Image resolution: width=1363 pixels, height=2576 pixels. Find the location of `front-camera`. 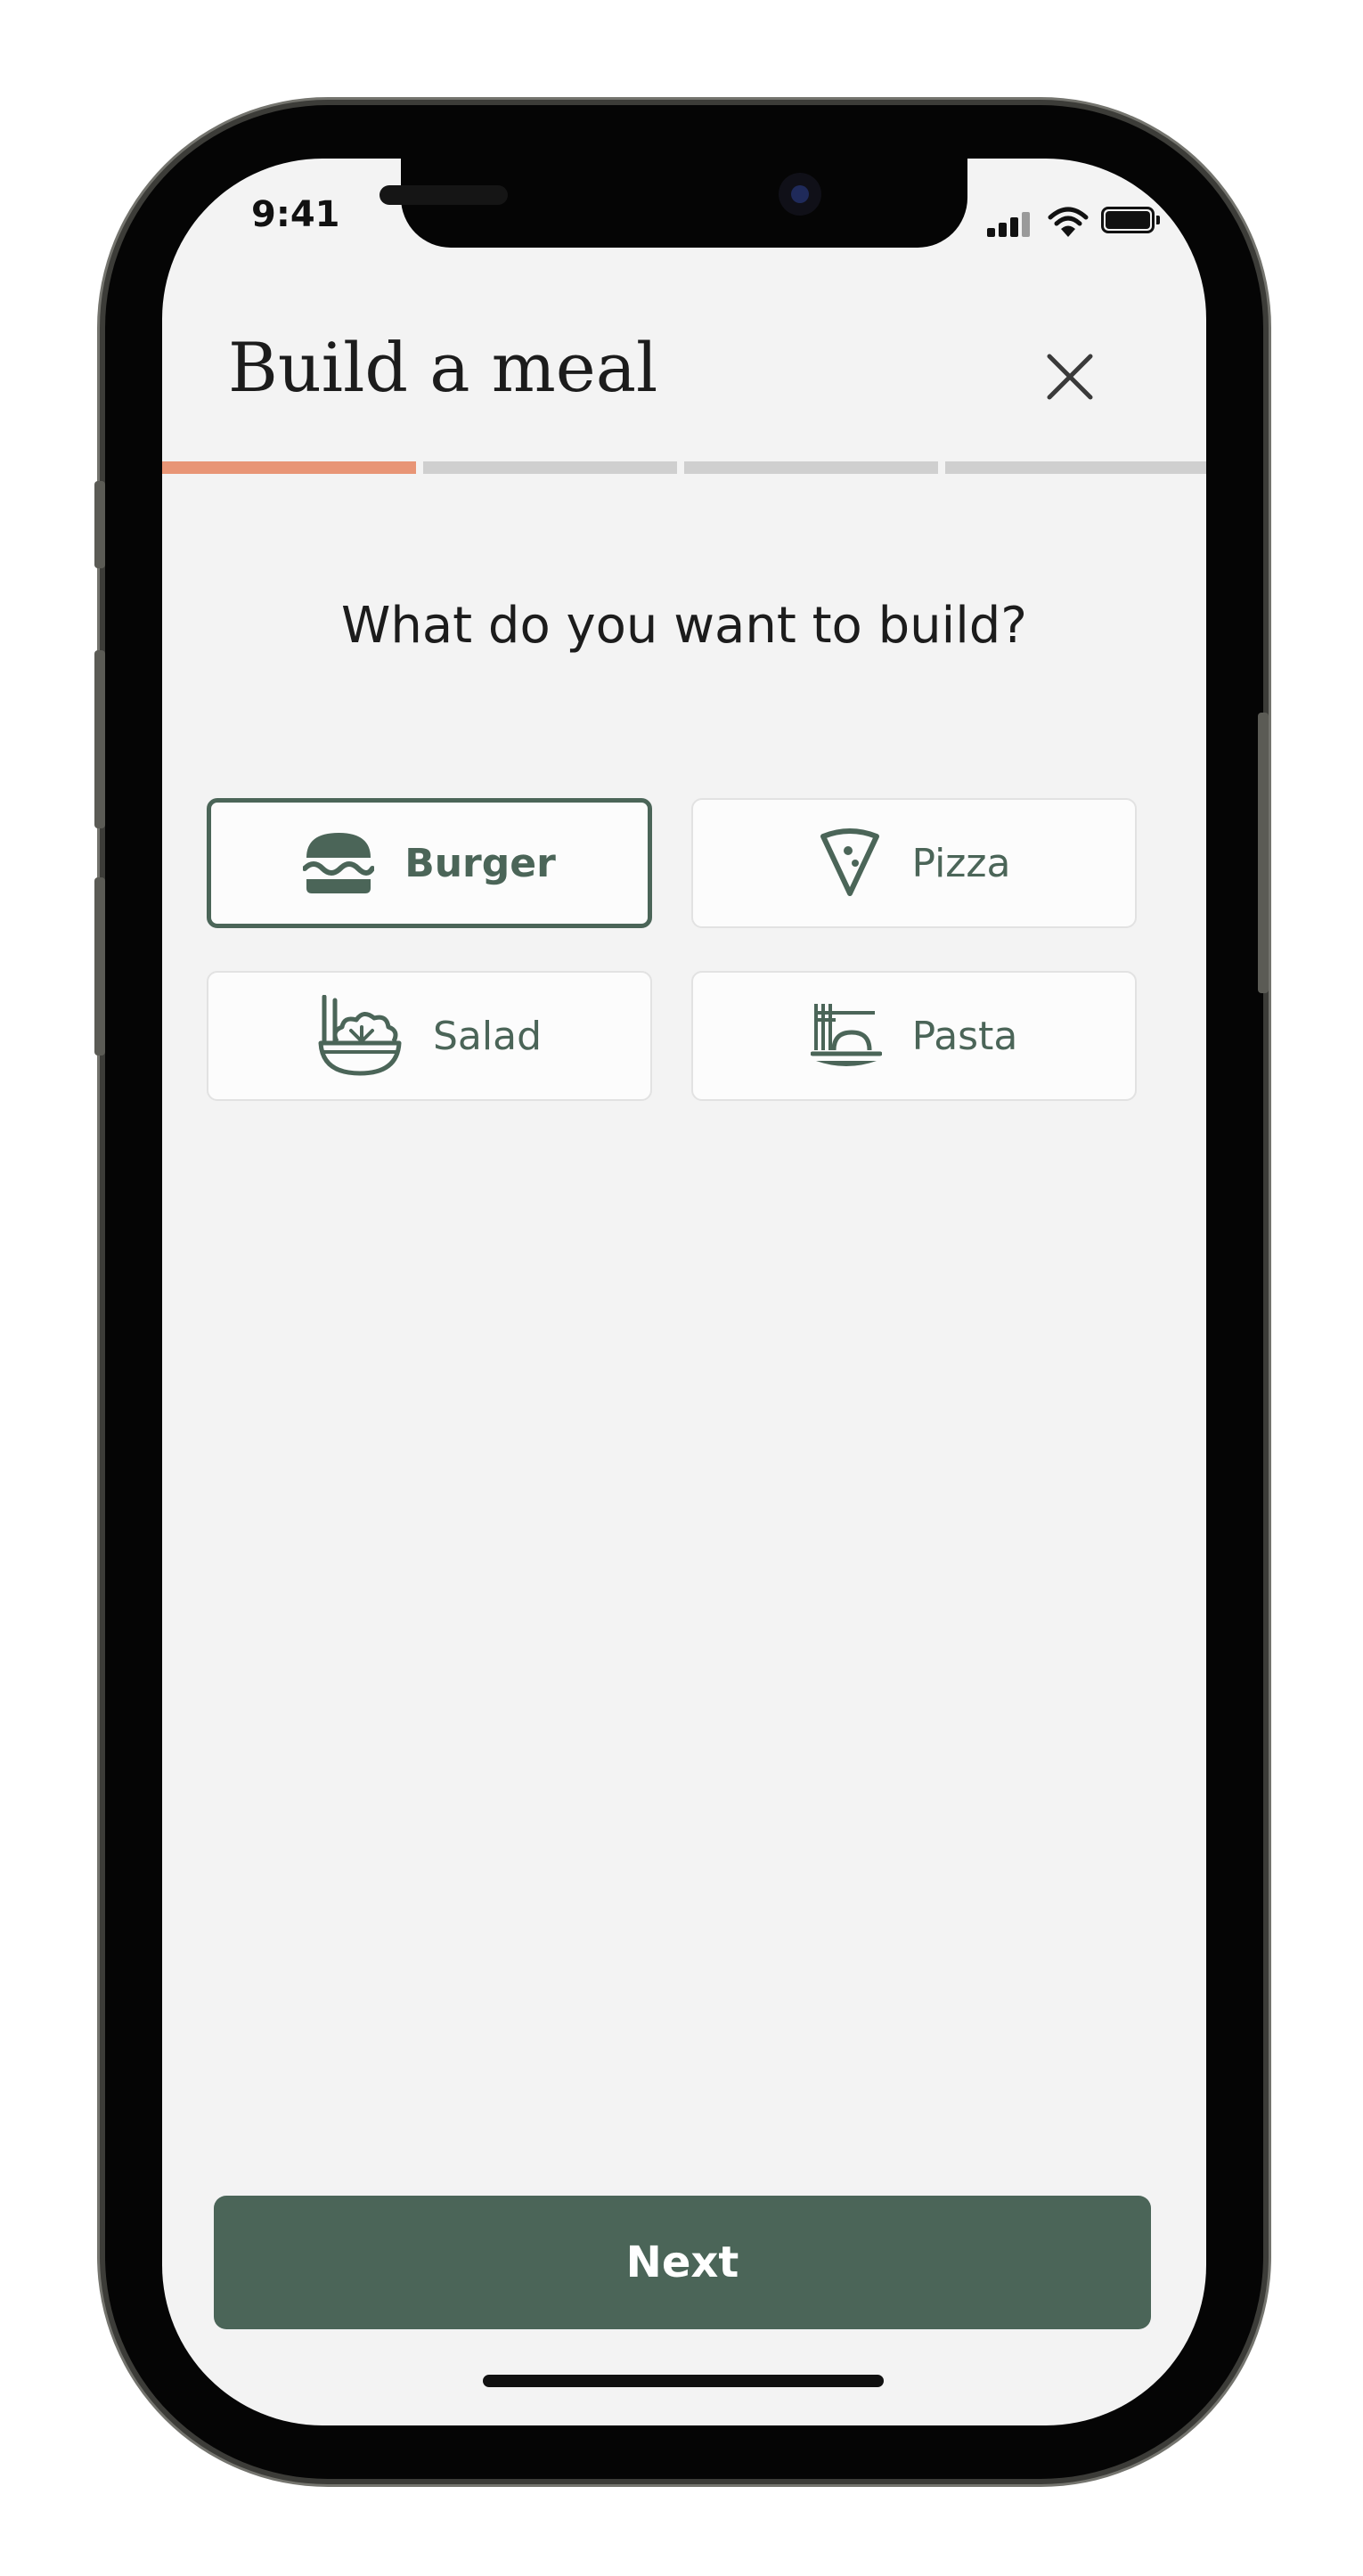

front-camera is located at coordinates (800, 195).